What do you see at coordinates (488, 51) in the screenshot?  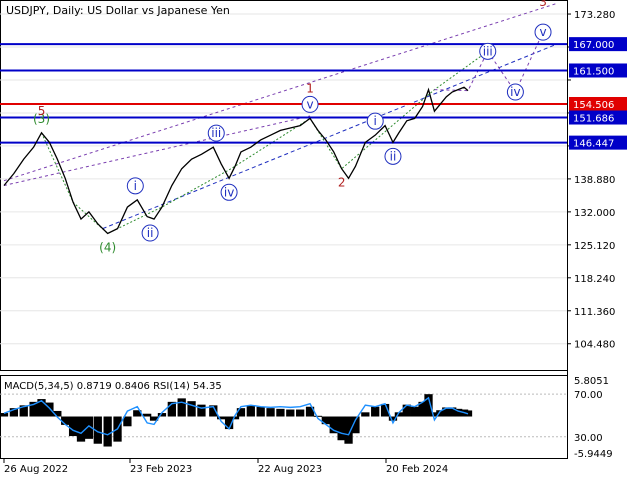 I see `wave-label-12: iii` at bounding box center [488, 51].